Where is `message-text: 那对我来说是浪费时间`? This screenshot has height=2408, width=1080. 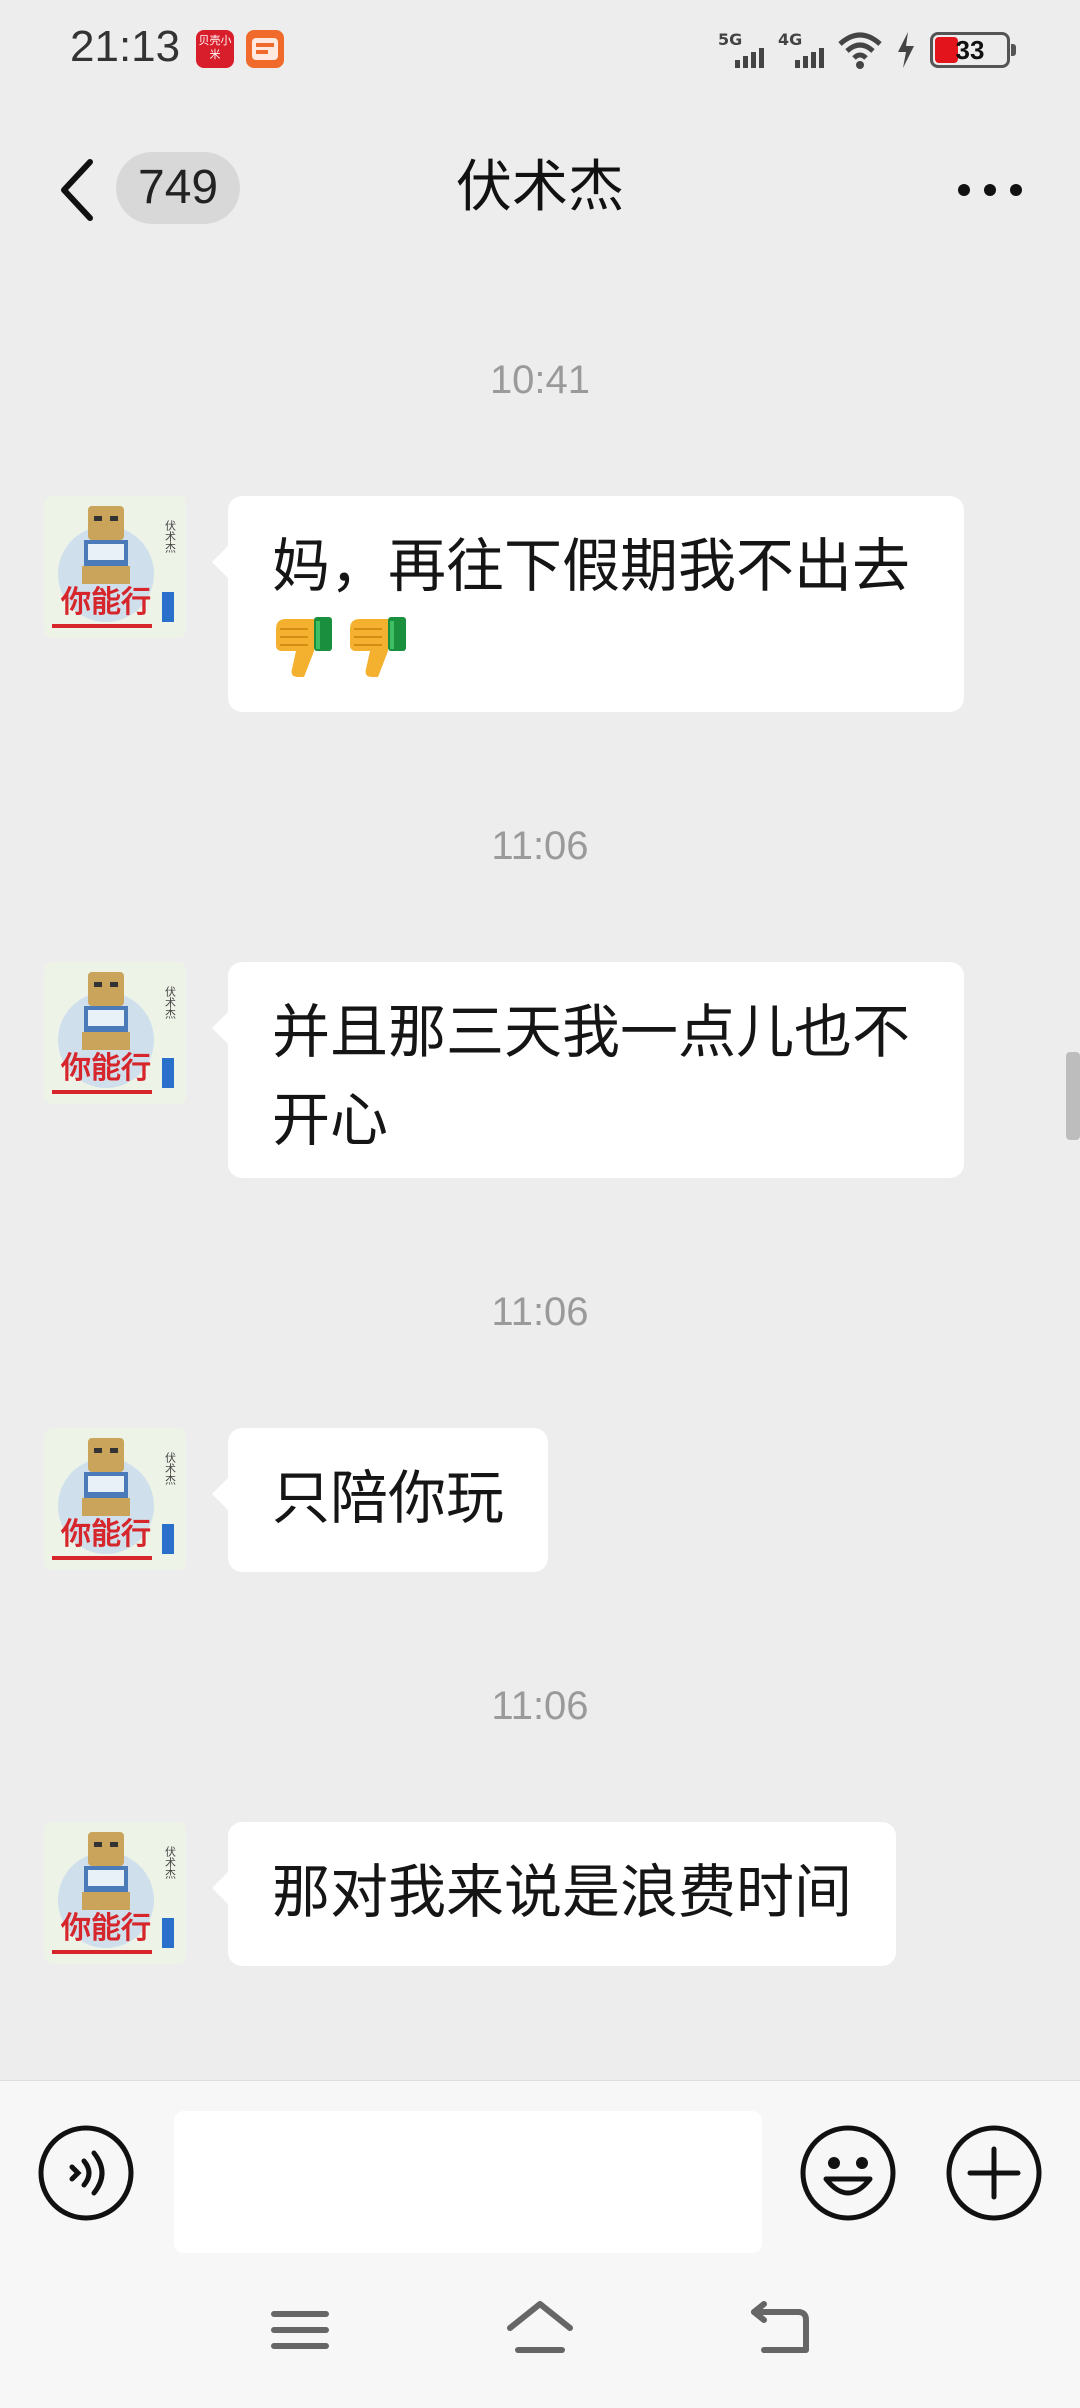
message-text: 那对我来说是浪费时间 is located at coordinates (562, 1892).